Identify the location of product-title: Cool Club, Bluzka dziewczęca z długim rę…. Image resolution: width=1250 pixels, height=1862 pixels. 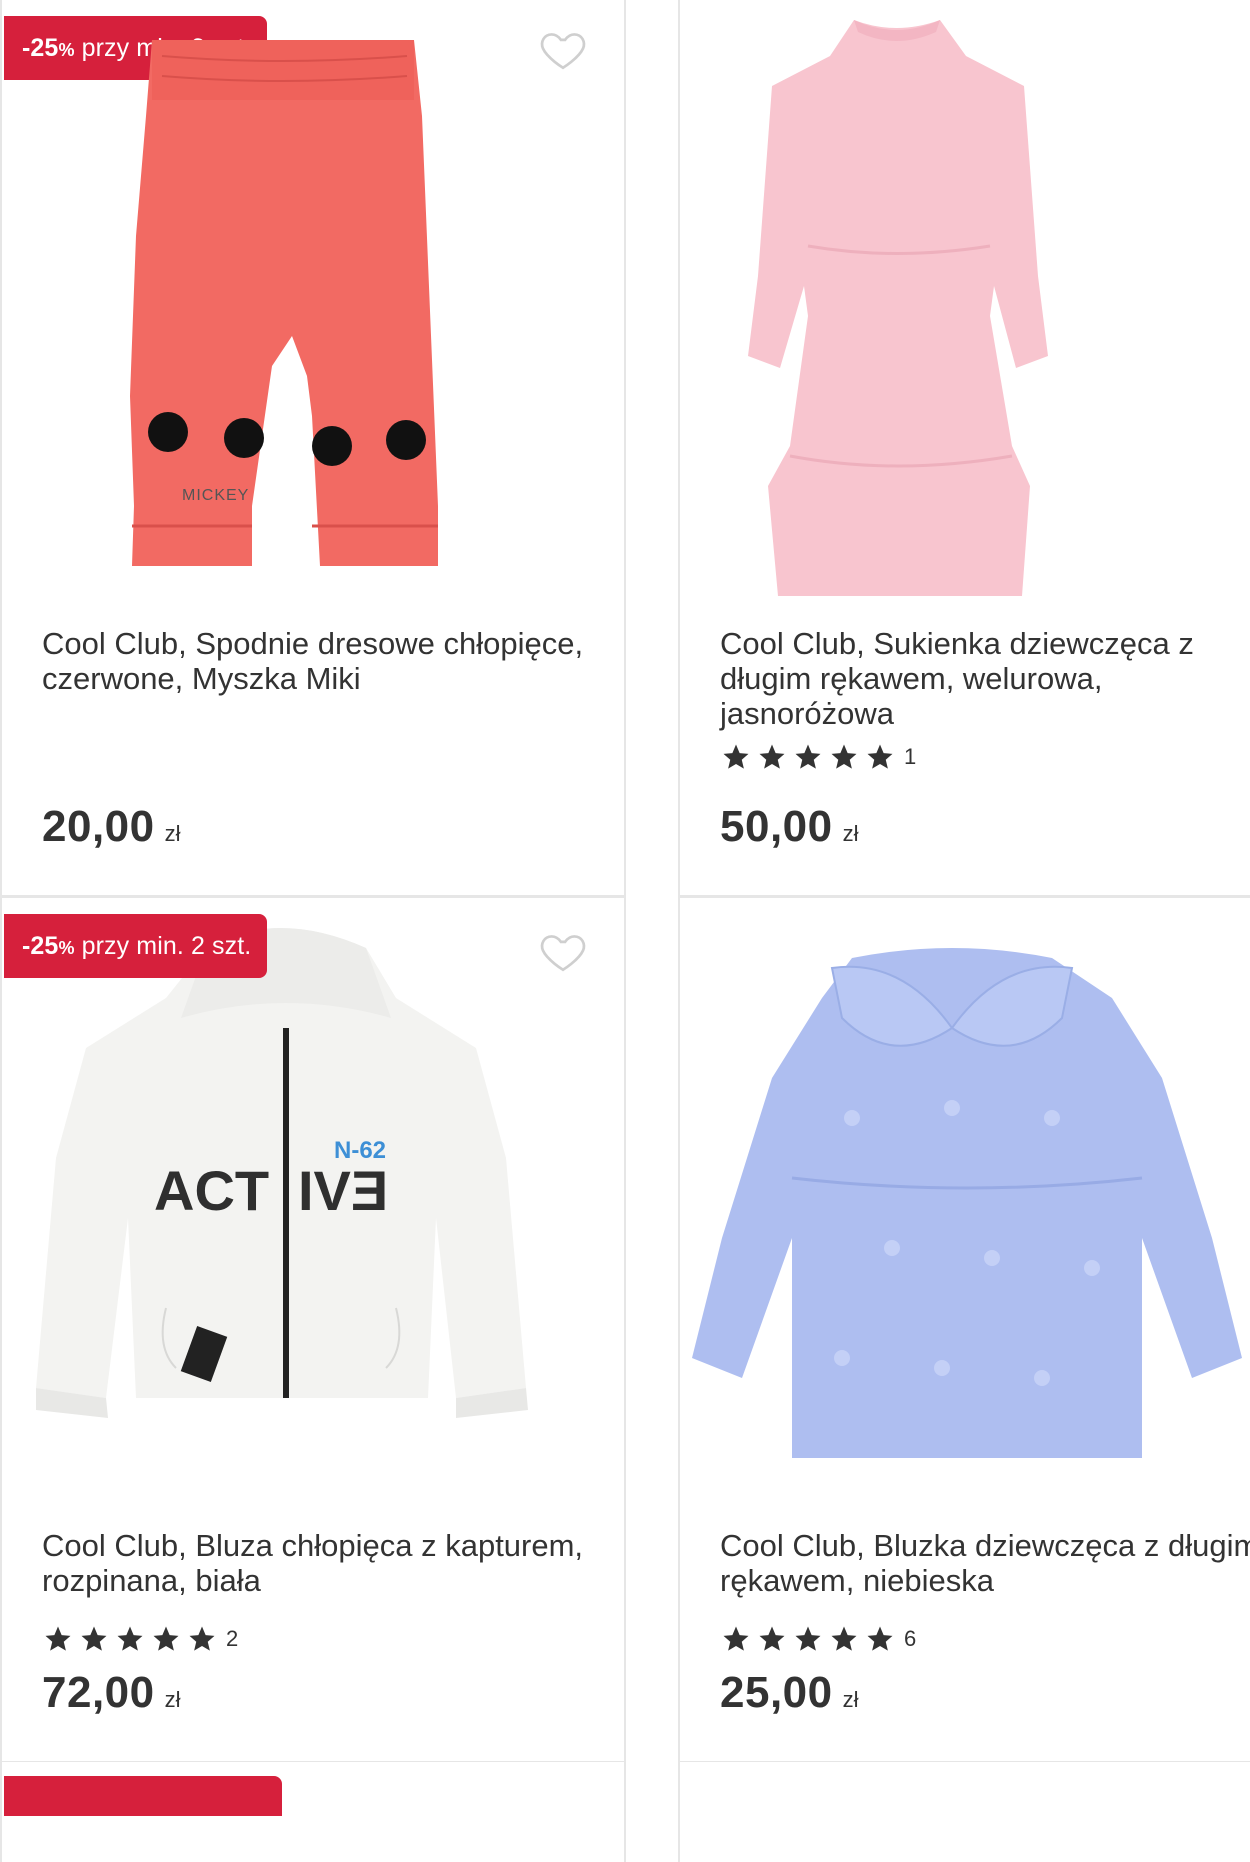
(985, 1563).